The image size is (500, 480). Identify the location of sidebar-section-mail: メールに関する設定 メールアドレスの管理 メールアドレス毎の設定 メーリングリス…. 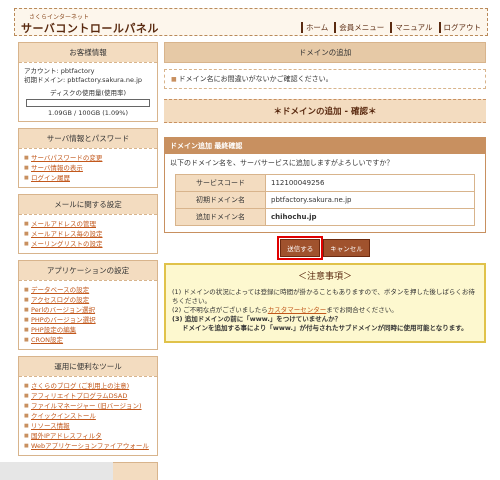
(88, 224).